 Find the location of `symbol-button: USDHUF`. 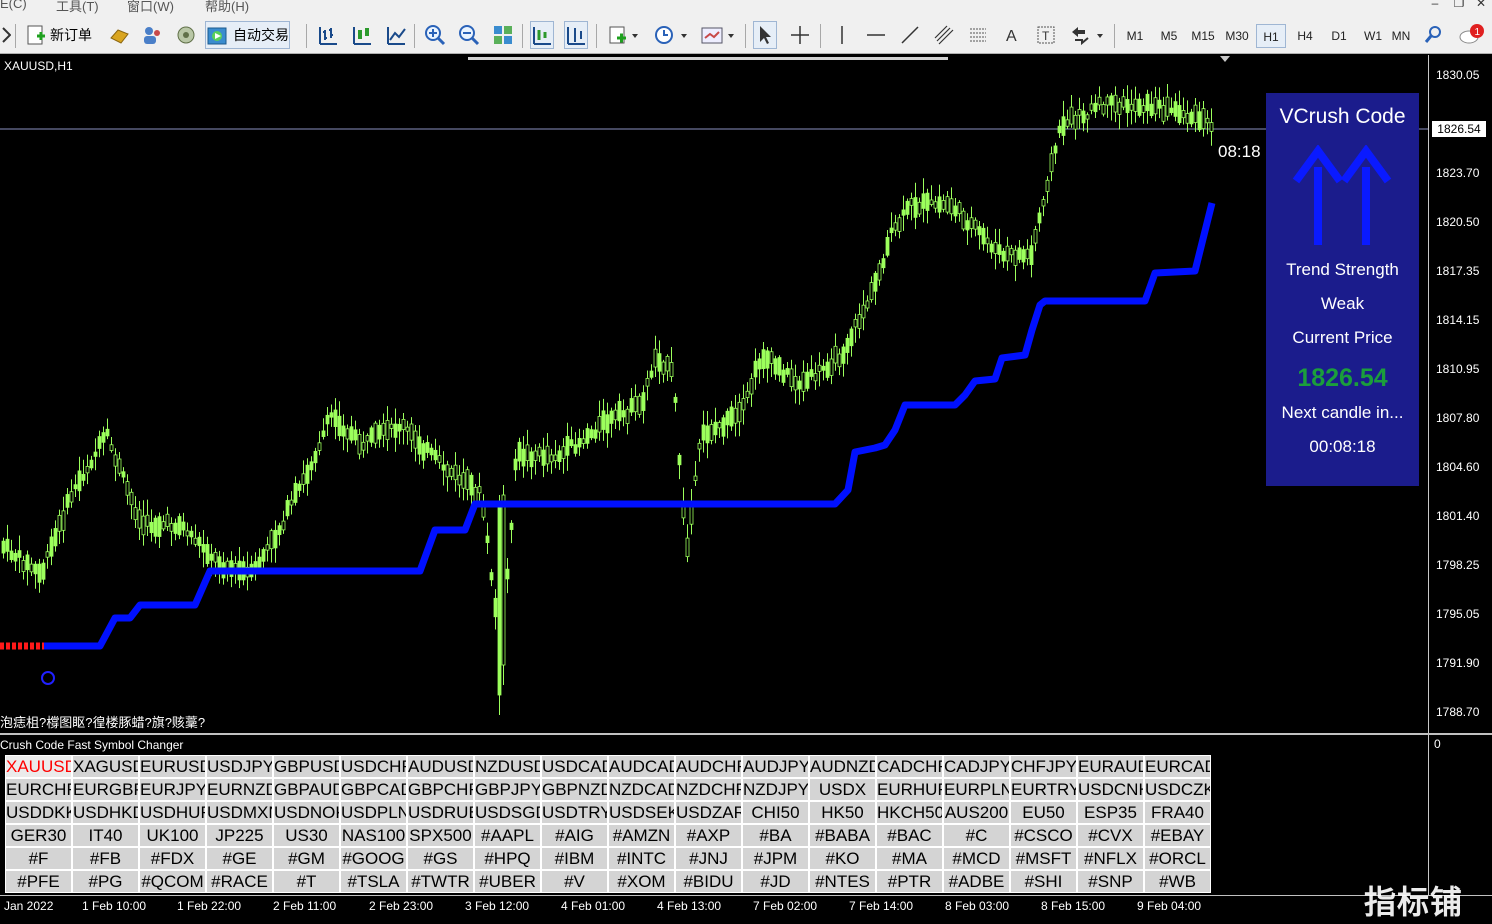

symbol-button: USDHUF is located at coordinates (172, 812).